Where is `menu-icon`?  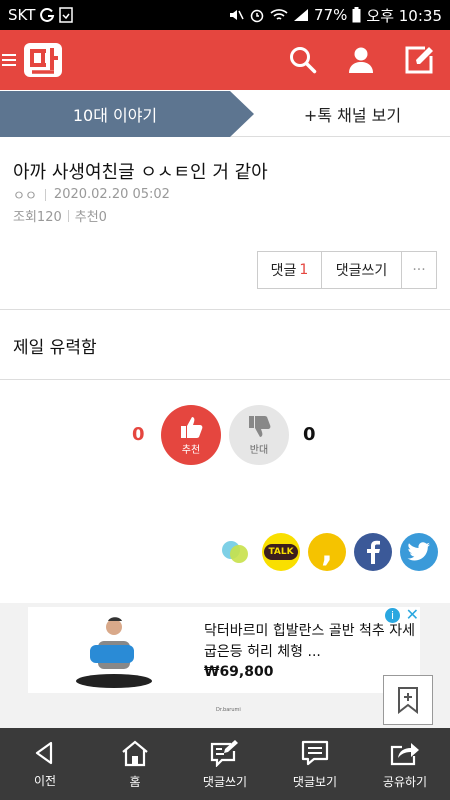
menu-icon is located at coordinates (11, 60).